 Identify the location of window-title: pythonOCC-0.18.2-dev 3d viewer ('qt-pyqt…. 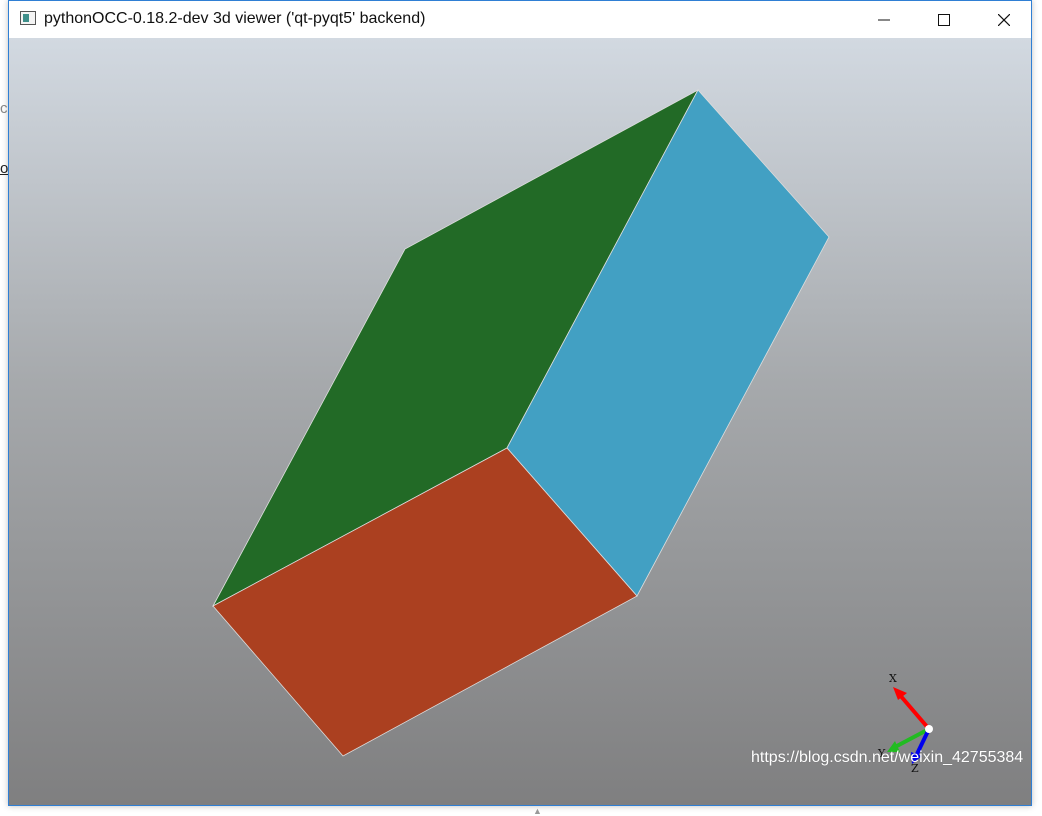
(235, 18).